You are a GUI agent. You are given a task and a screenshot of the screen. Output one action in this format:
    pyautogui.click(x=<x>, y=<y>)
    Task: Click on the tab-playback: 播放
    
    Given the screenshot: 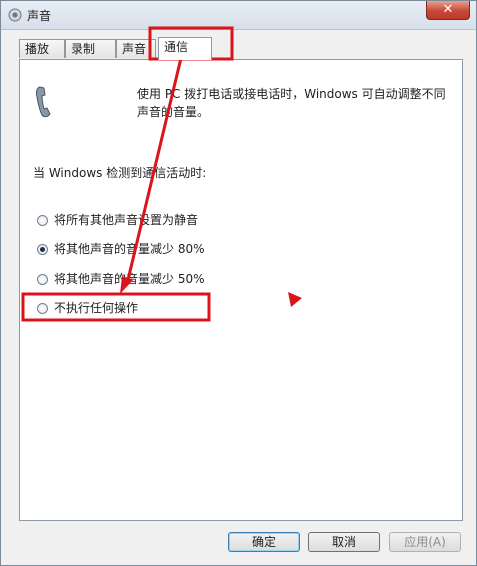 What is the action you would take?
    pyautogui.click(x=42, y=48)
    